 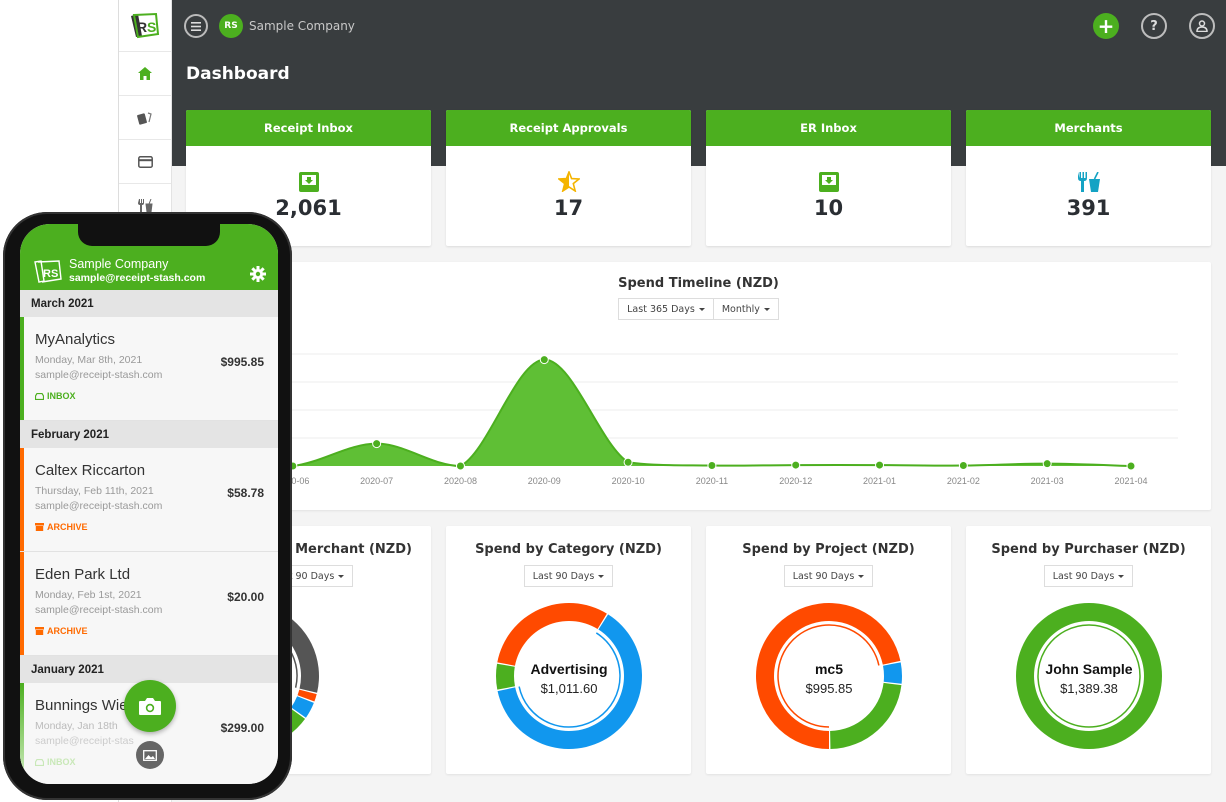 I want to click on receipt-merchant: Caltex Riccarton, so click(x=90, y=470).